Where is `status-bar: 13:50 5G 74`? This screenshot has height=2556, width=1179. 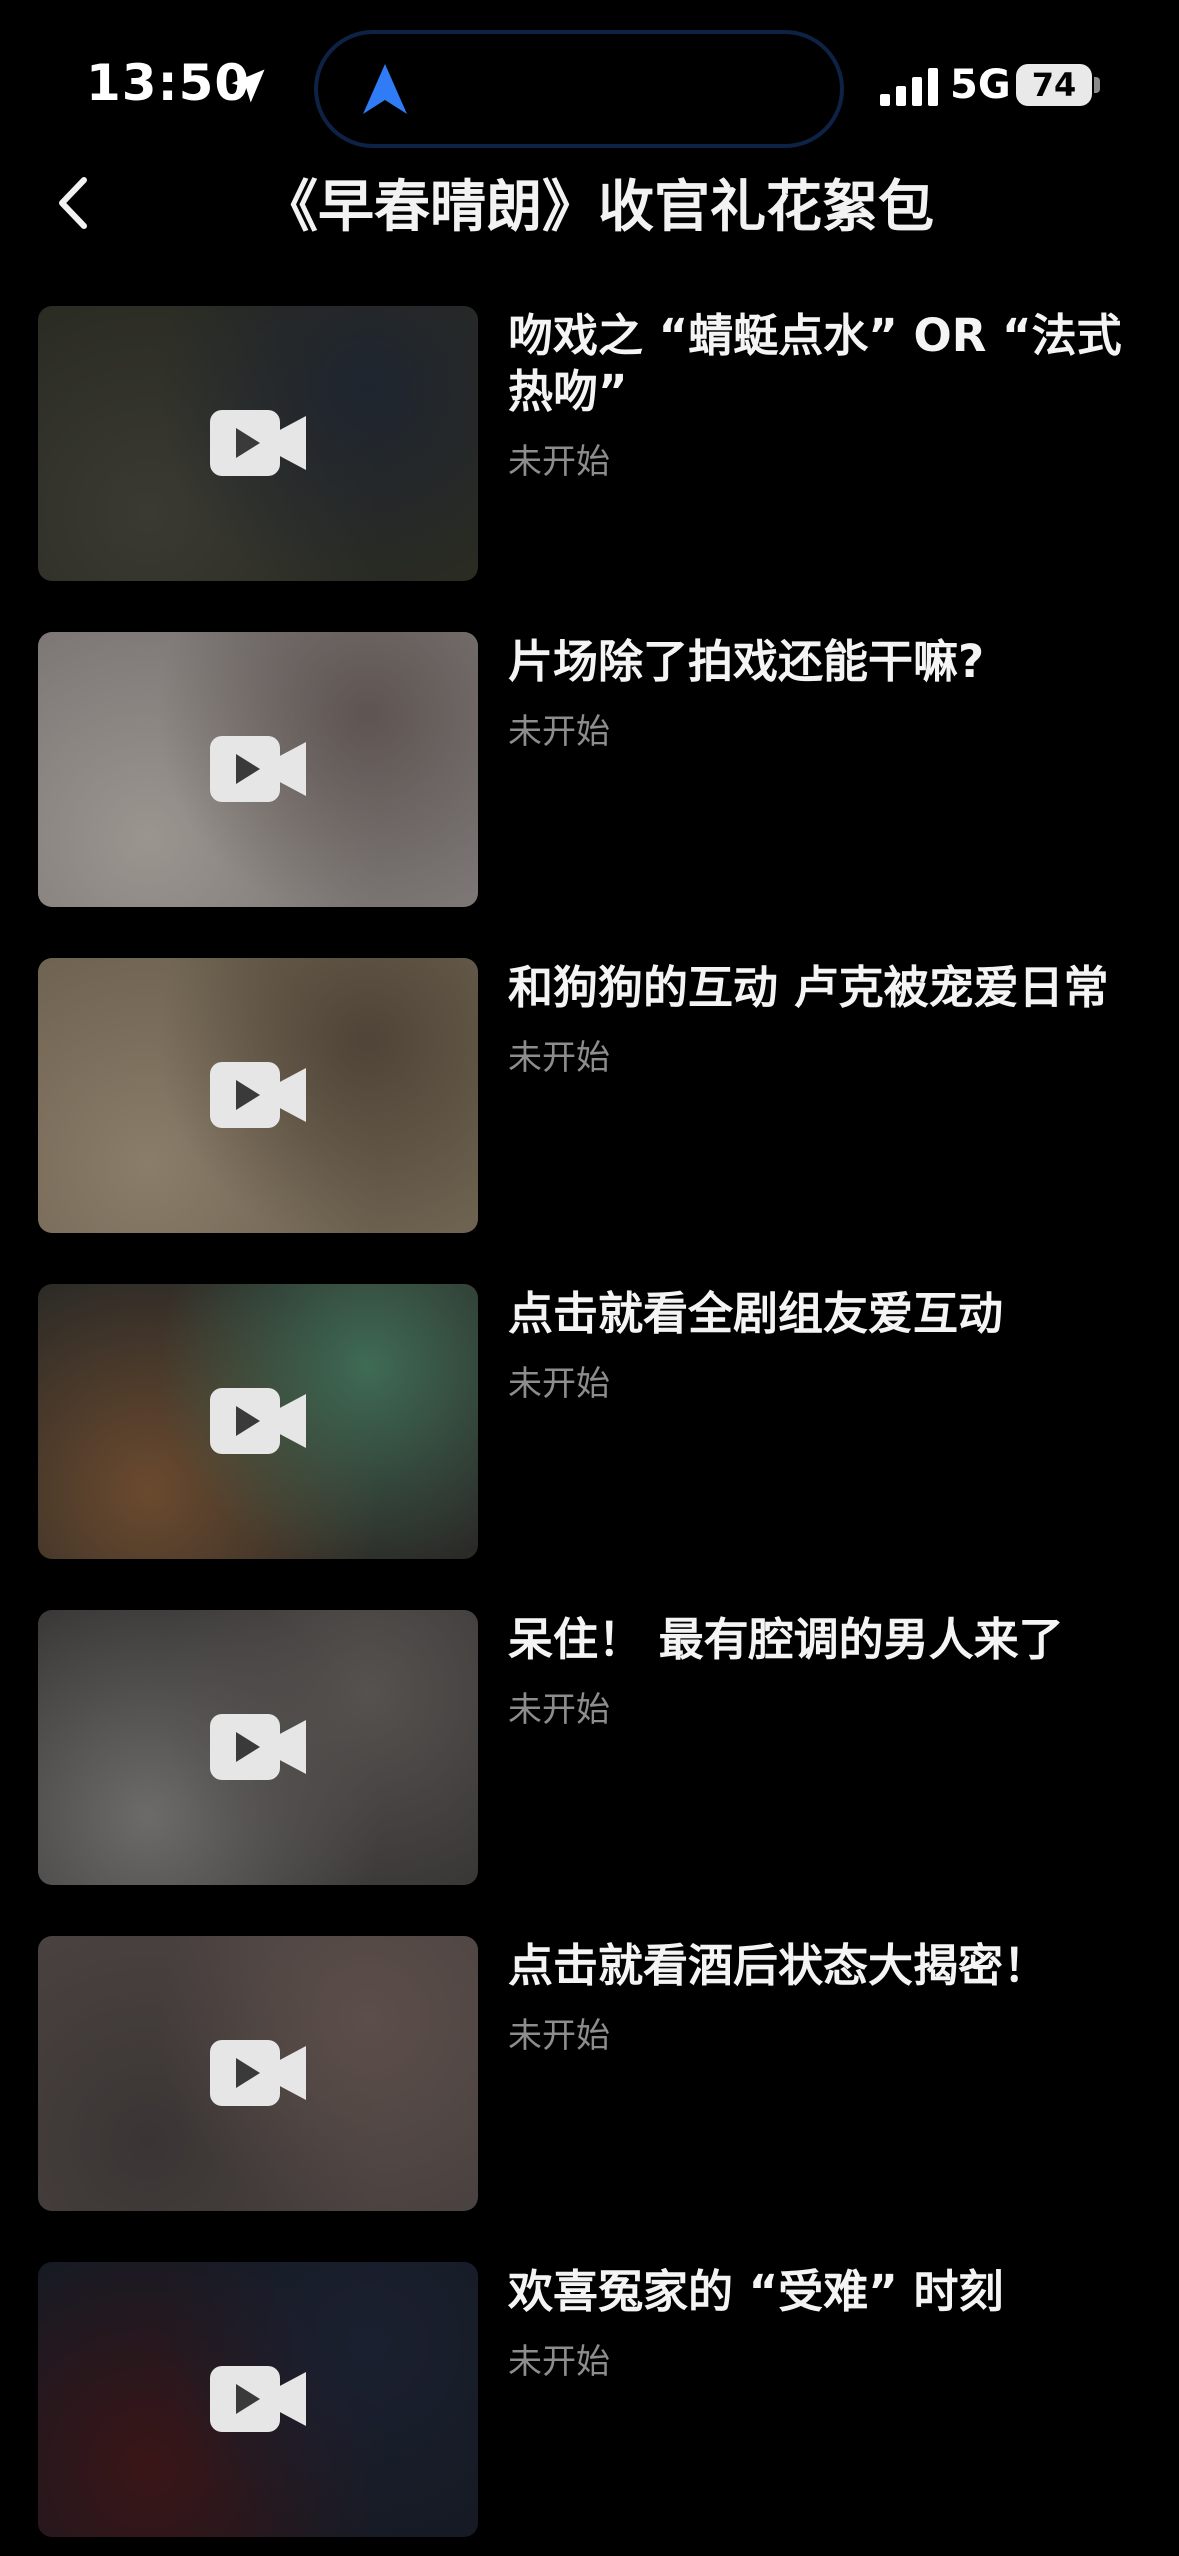 status-bar: 13:50 5G 74 is located at coordinates (589, 80).